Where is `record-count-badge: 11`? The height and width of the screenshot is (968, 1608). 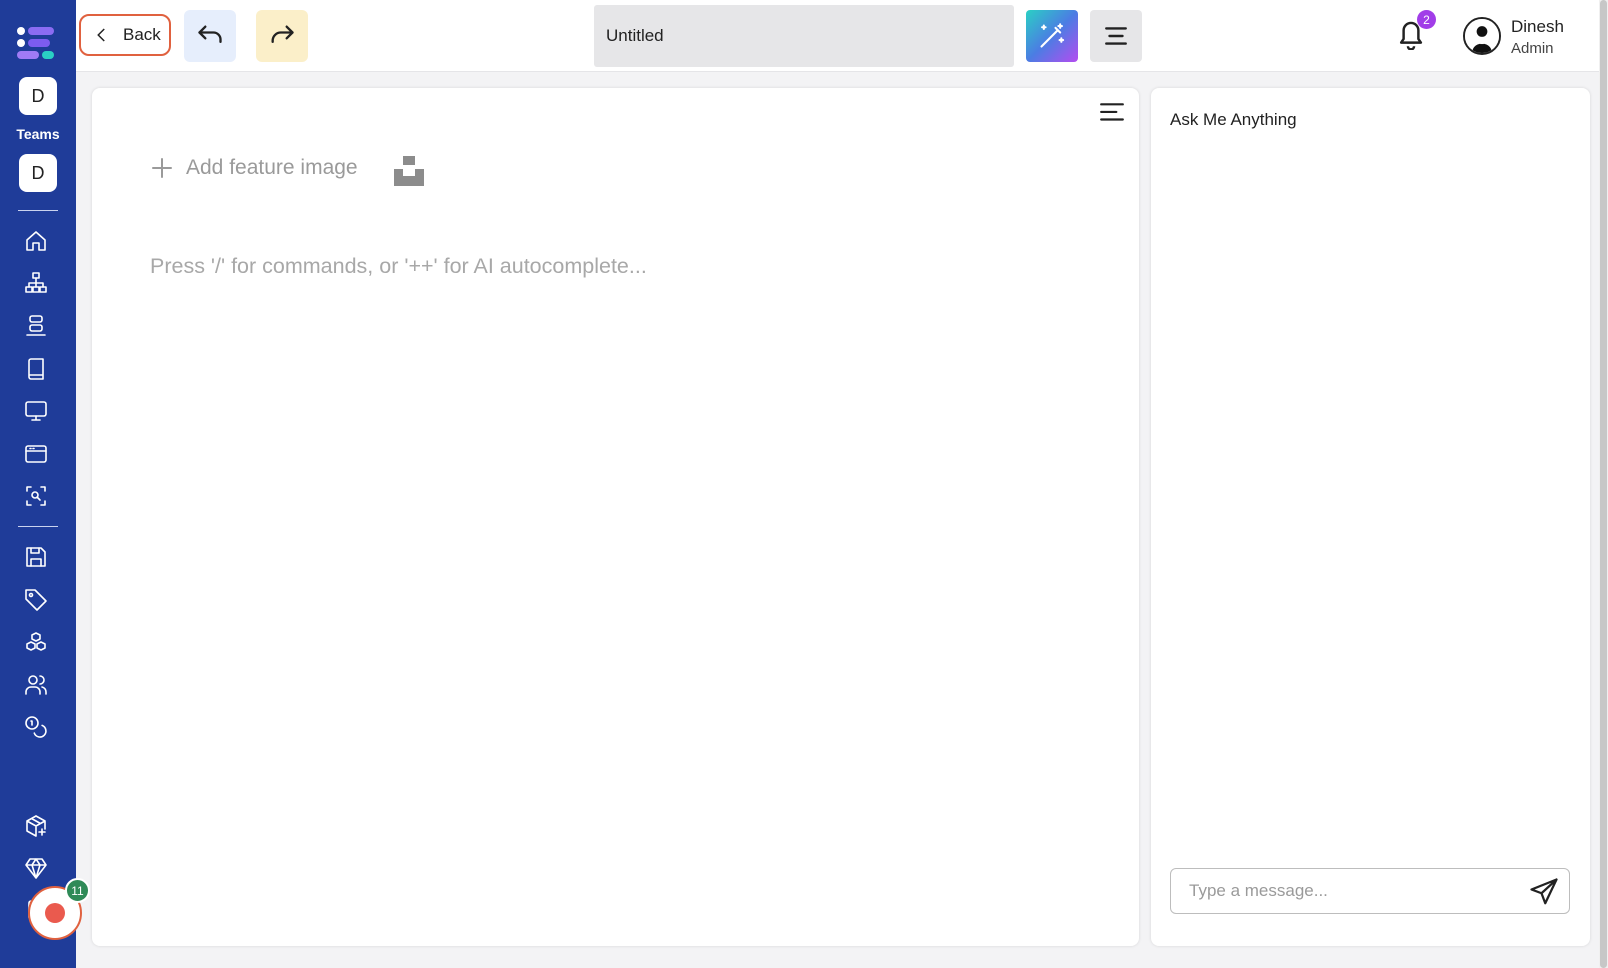
record-count-badge: 11 is located at coordinates (77, 890).